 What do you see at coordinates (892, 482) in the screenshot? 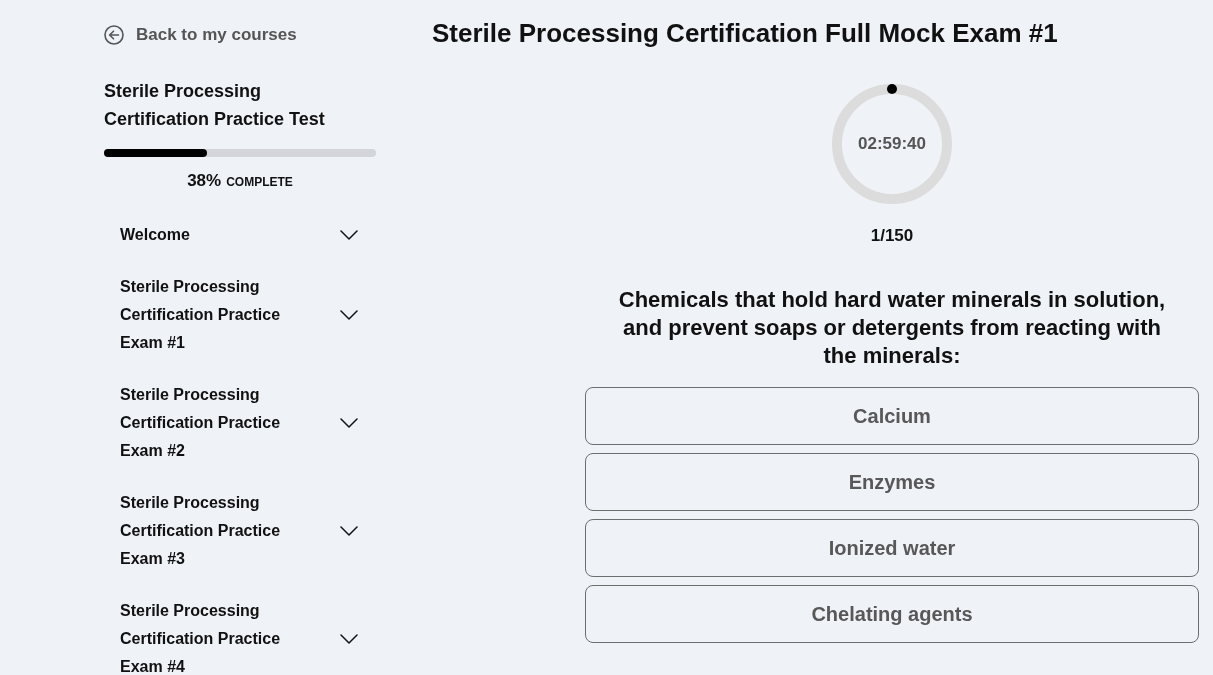
I see `answer-option: Enzymes` at bounding box center [892, 482].